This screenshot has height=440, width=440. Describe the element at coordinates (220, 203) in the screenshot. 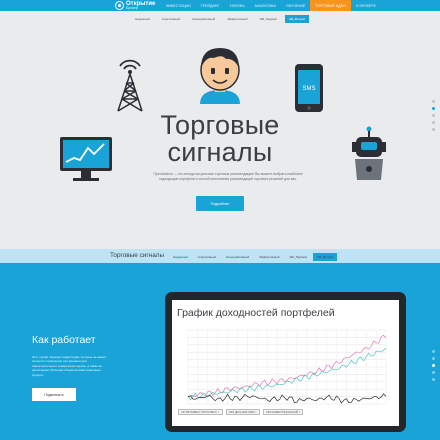

I see `details-button: Подробнее` at that location.